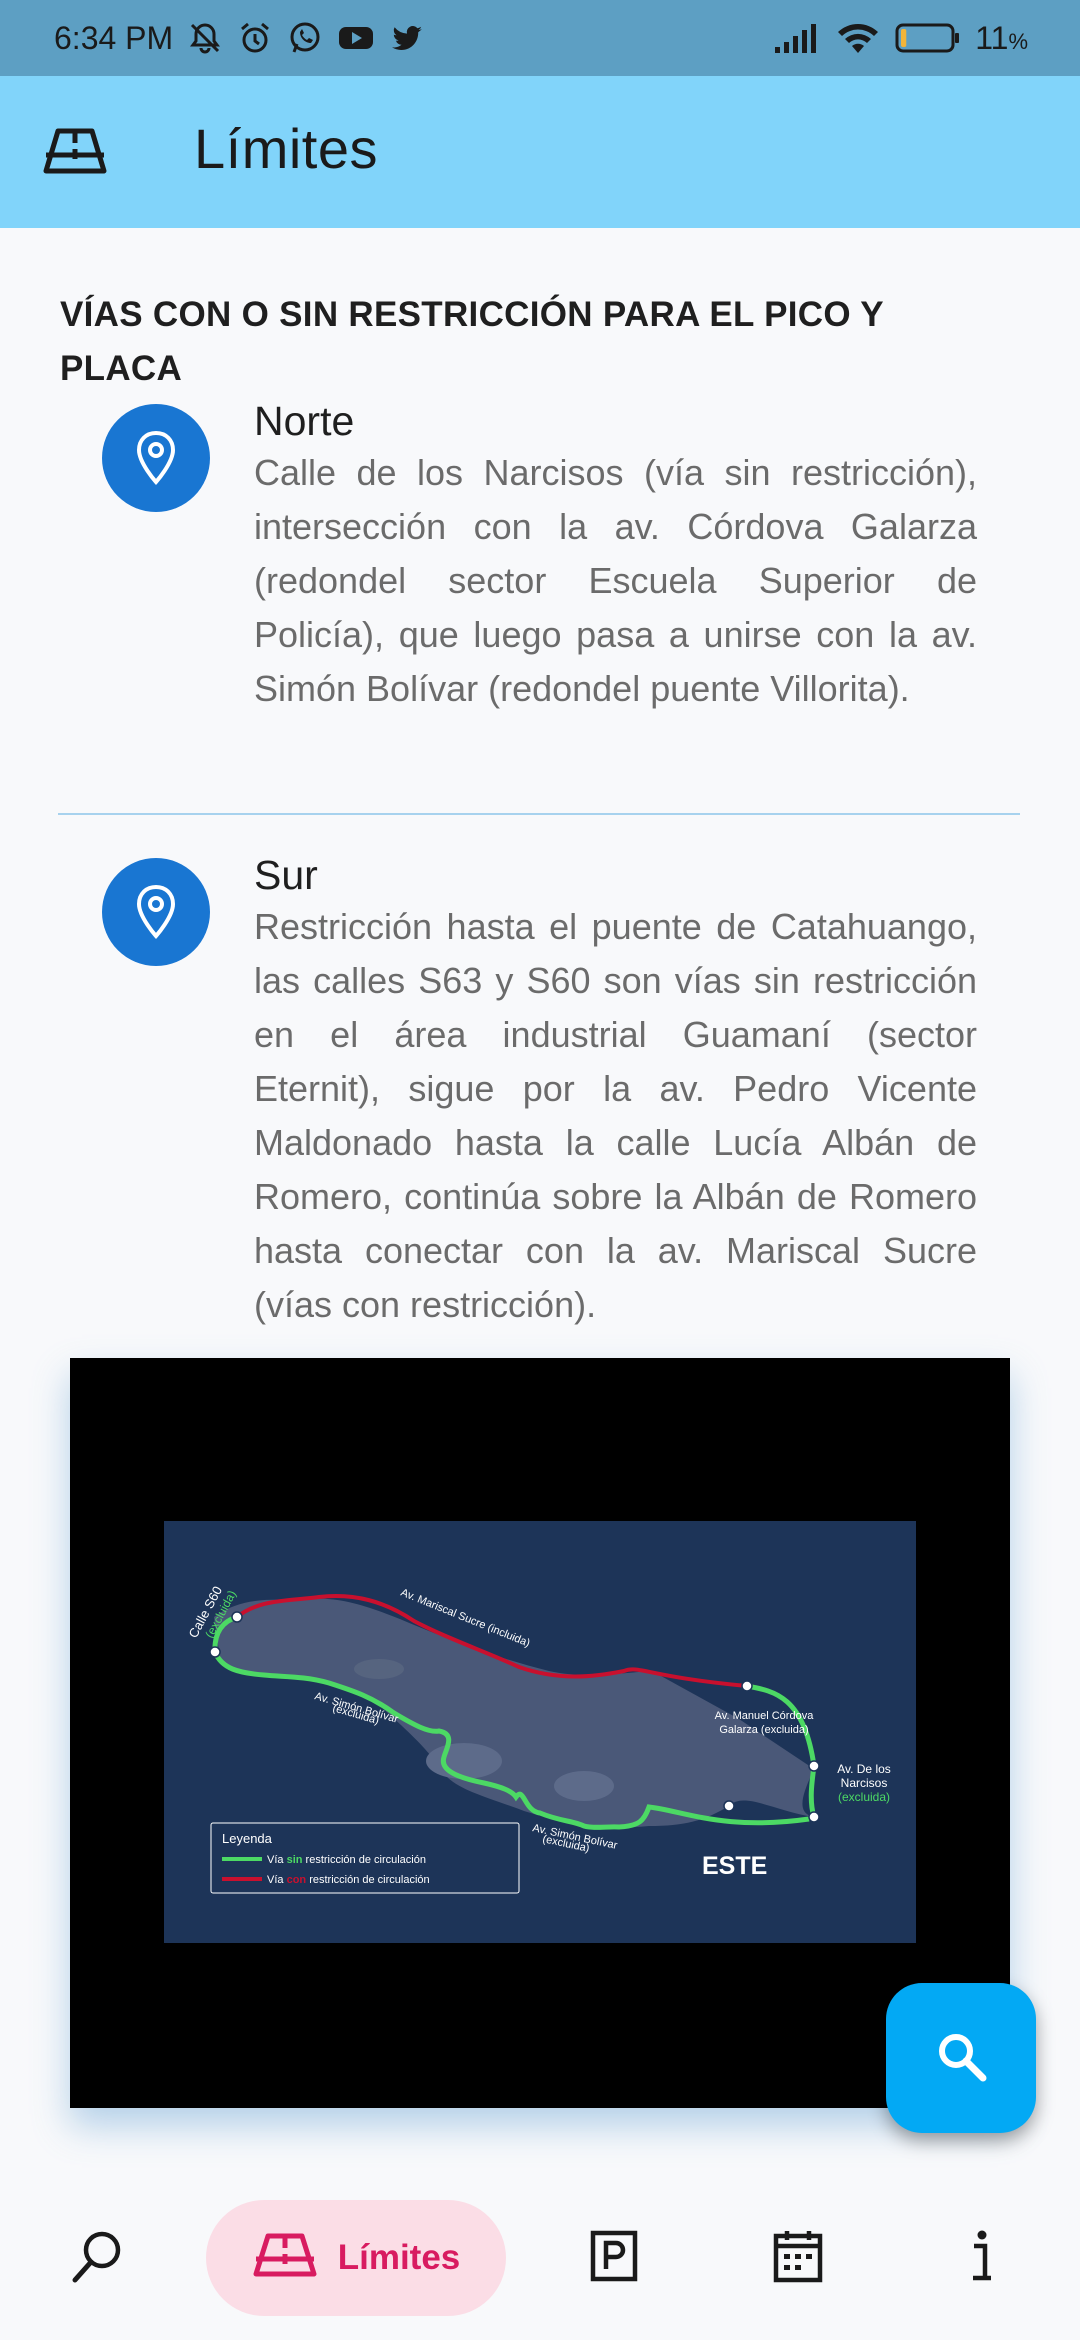  I want to click on status-right: 11%, so click(900, 38).